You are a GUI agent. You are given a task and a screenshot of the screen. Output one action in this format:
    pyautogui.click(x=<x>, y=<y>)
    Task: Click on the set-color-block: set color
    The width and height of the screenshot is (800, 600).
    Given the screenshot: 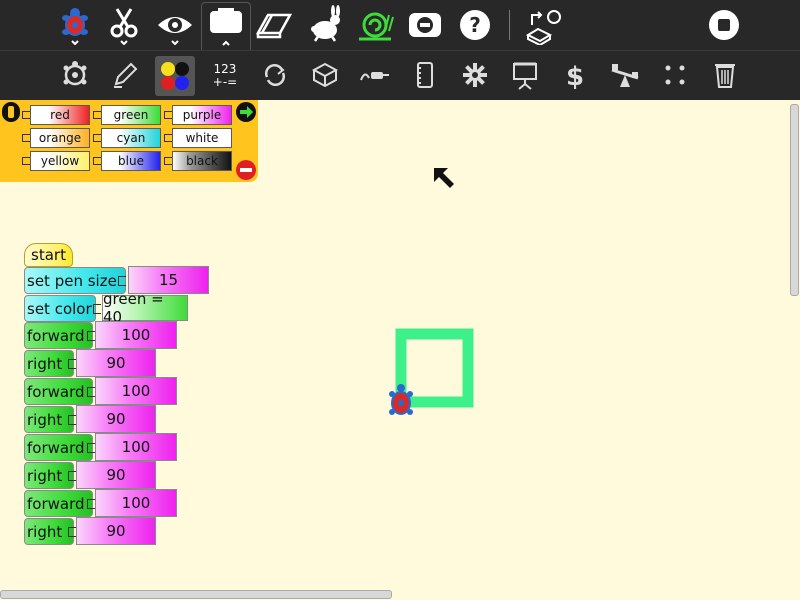 What is the action you would take?
    pyautogui.click(x=60, y=308)
    